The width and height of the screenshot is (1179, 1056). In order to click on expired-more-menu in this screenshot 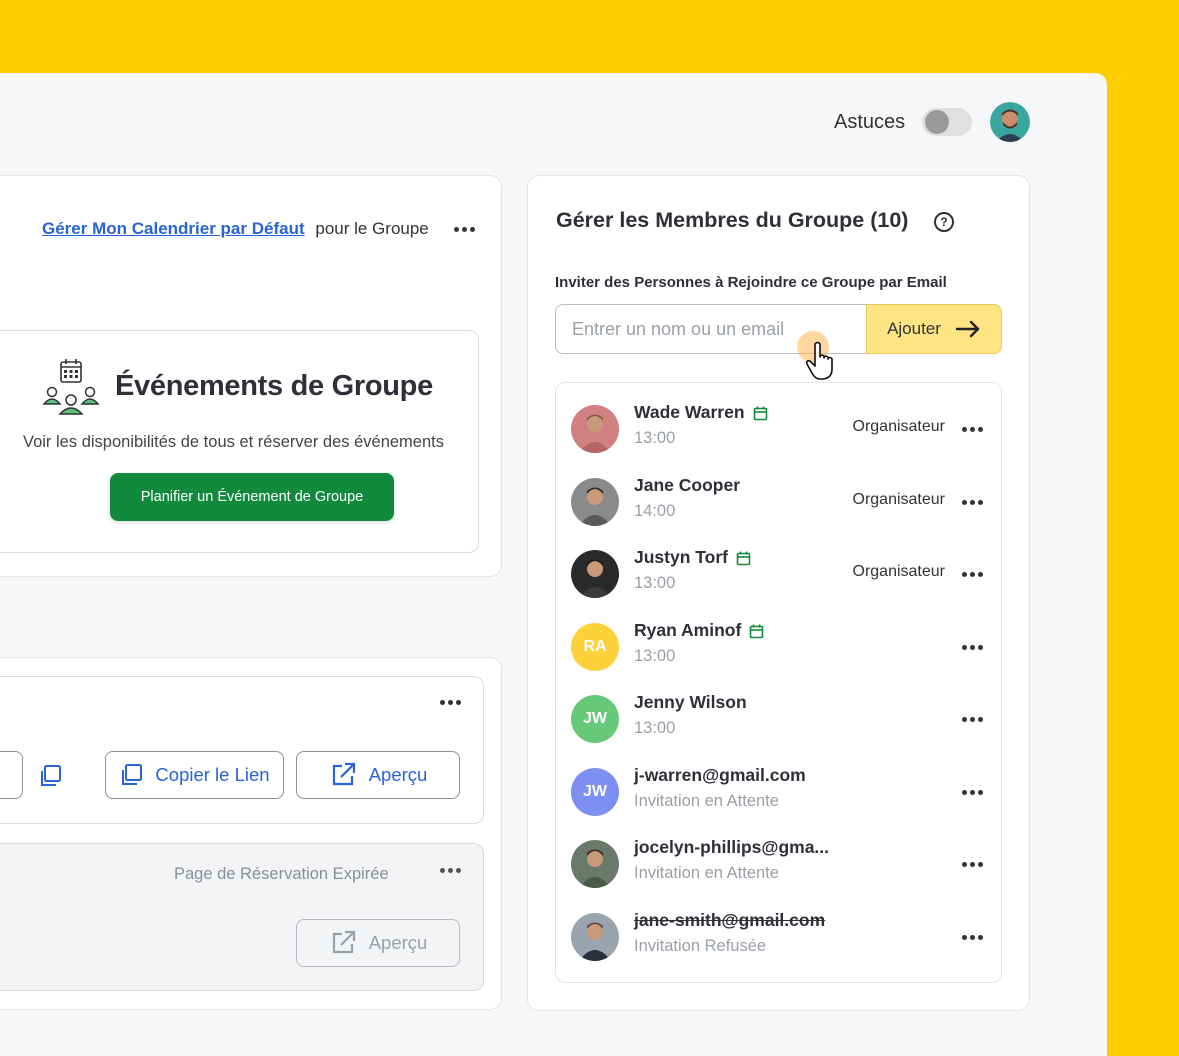, I will do `click(450, 870)`.